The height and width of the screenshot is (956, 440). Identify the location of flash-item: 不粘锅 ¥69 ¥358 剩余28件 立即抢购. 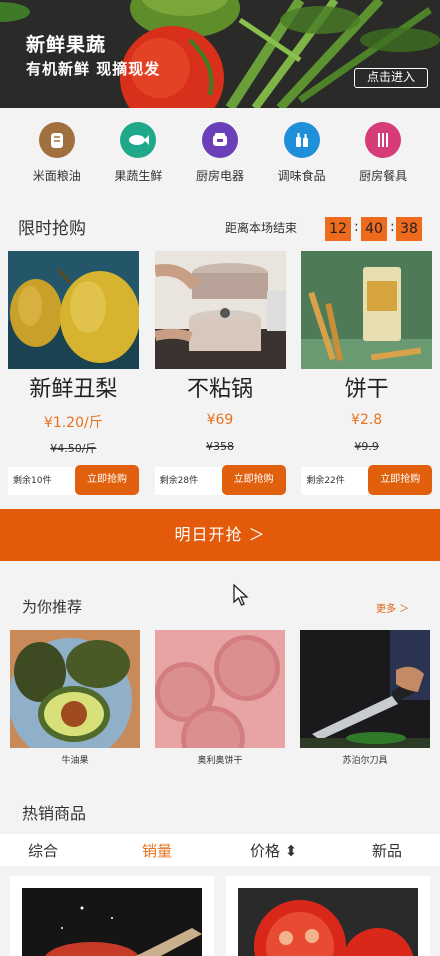
(220, 376).